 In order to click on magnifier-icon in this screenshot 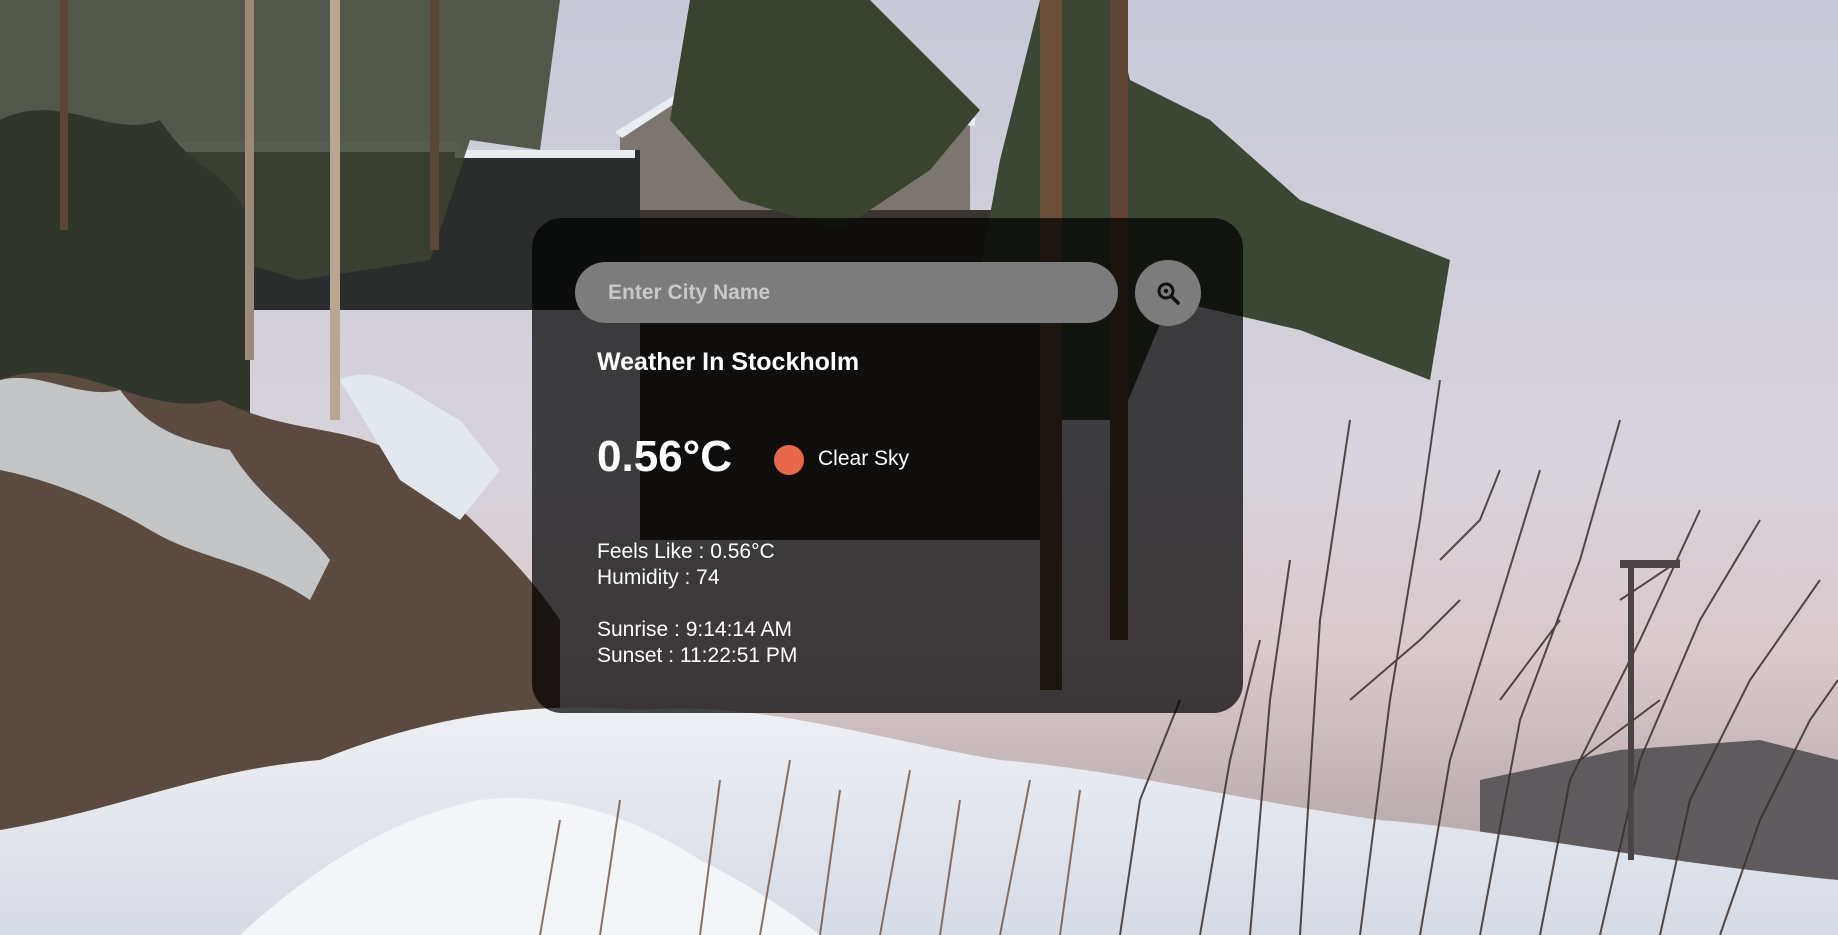, I will do `click(1168, 293)`.